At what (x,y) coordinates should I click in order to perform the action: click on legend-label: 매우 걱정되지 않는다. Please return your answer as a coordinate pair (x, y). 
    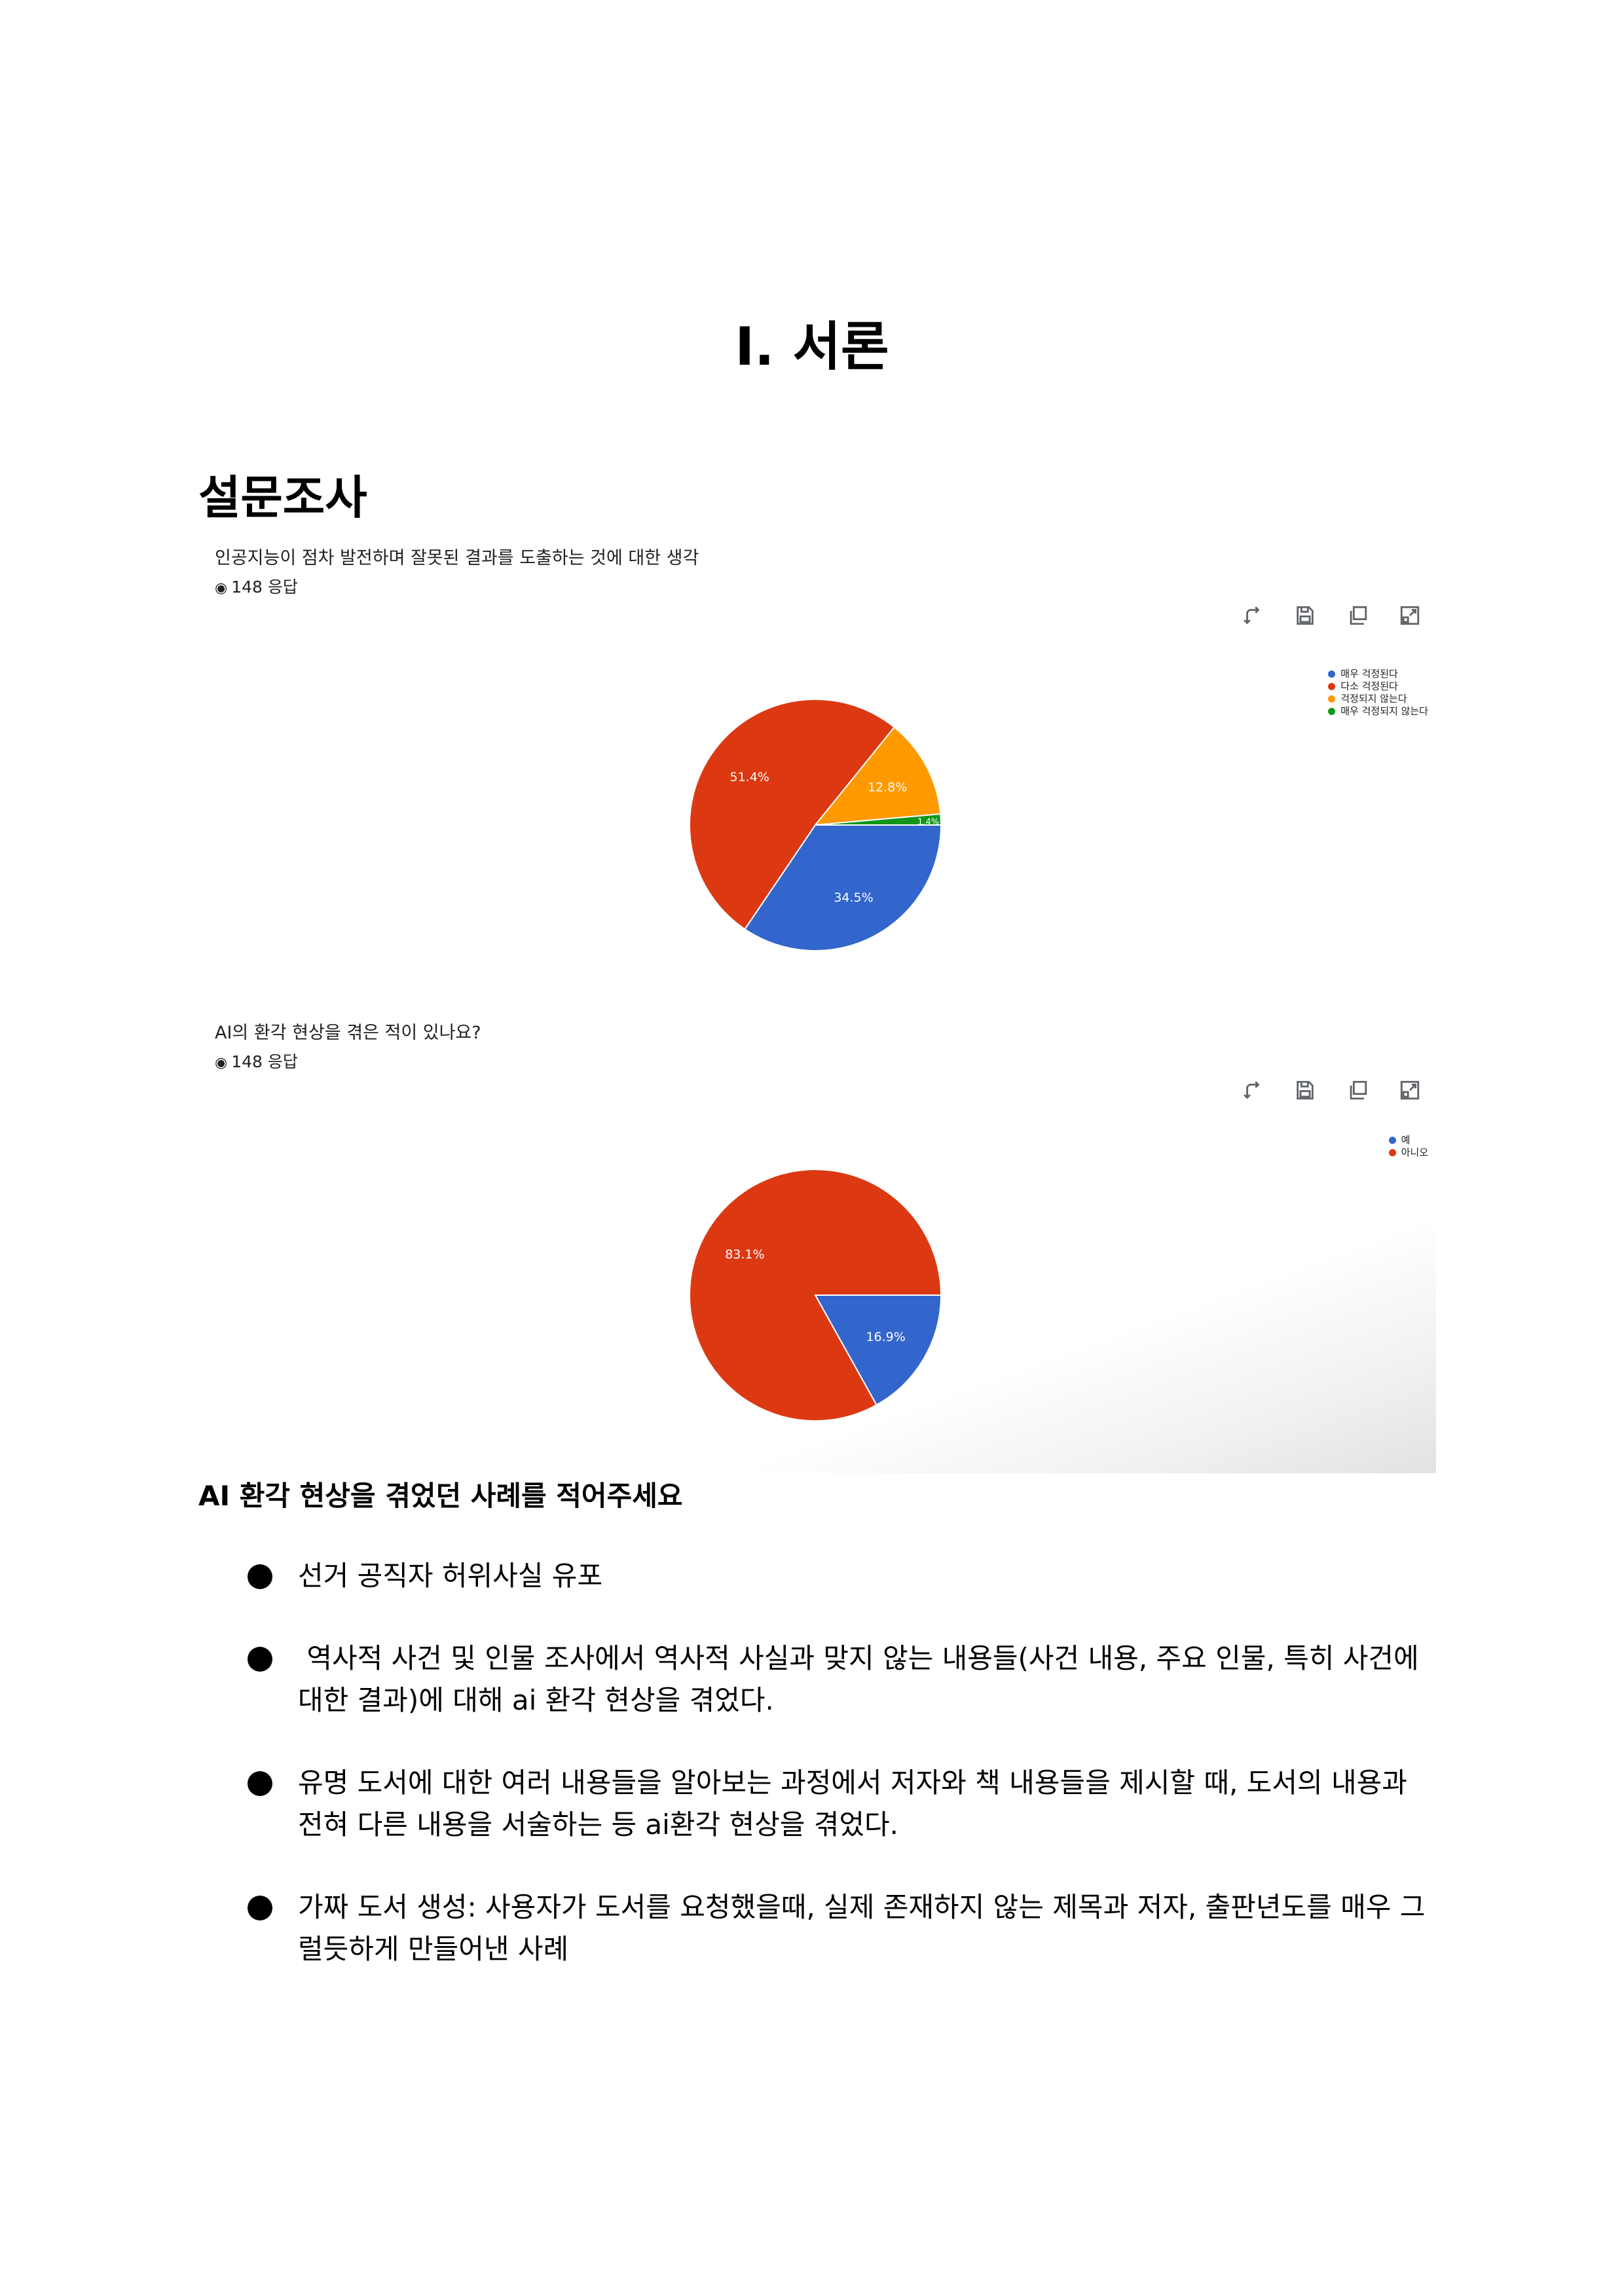
    Looking at the image, I should click on (1384, 711).